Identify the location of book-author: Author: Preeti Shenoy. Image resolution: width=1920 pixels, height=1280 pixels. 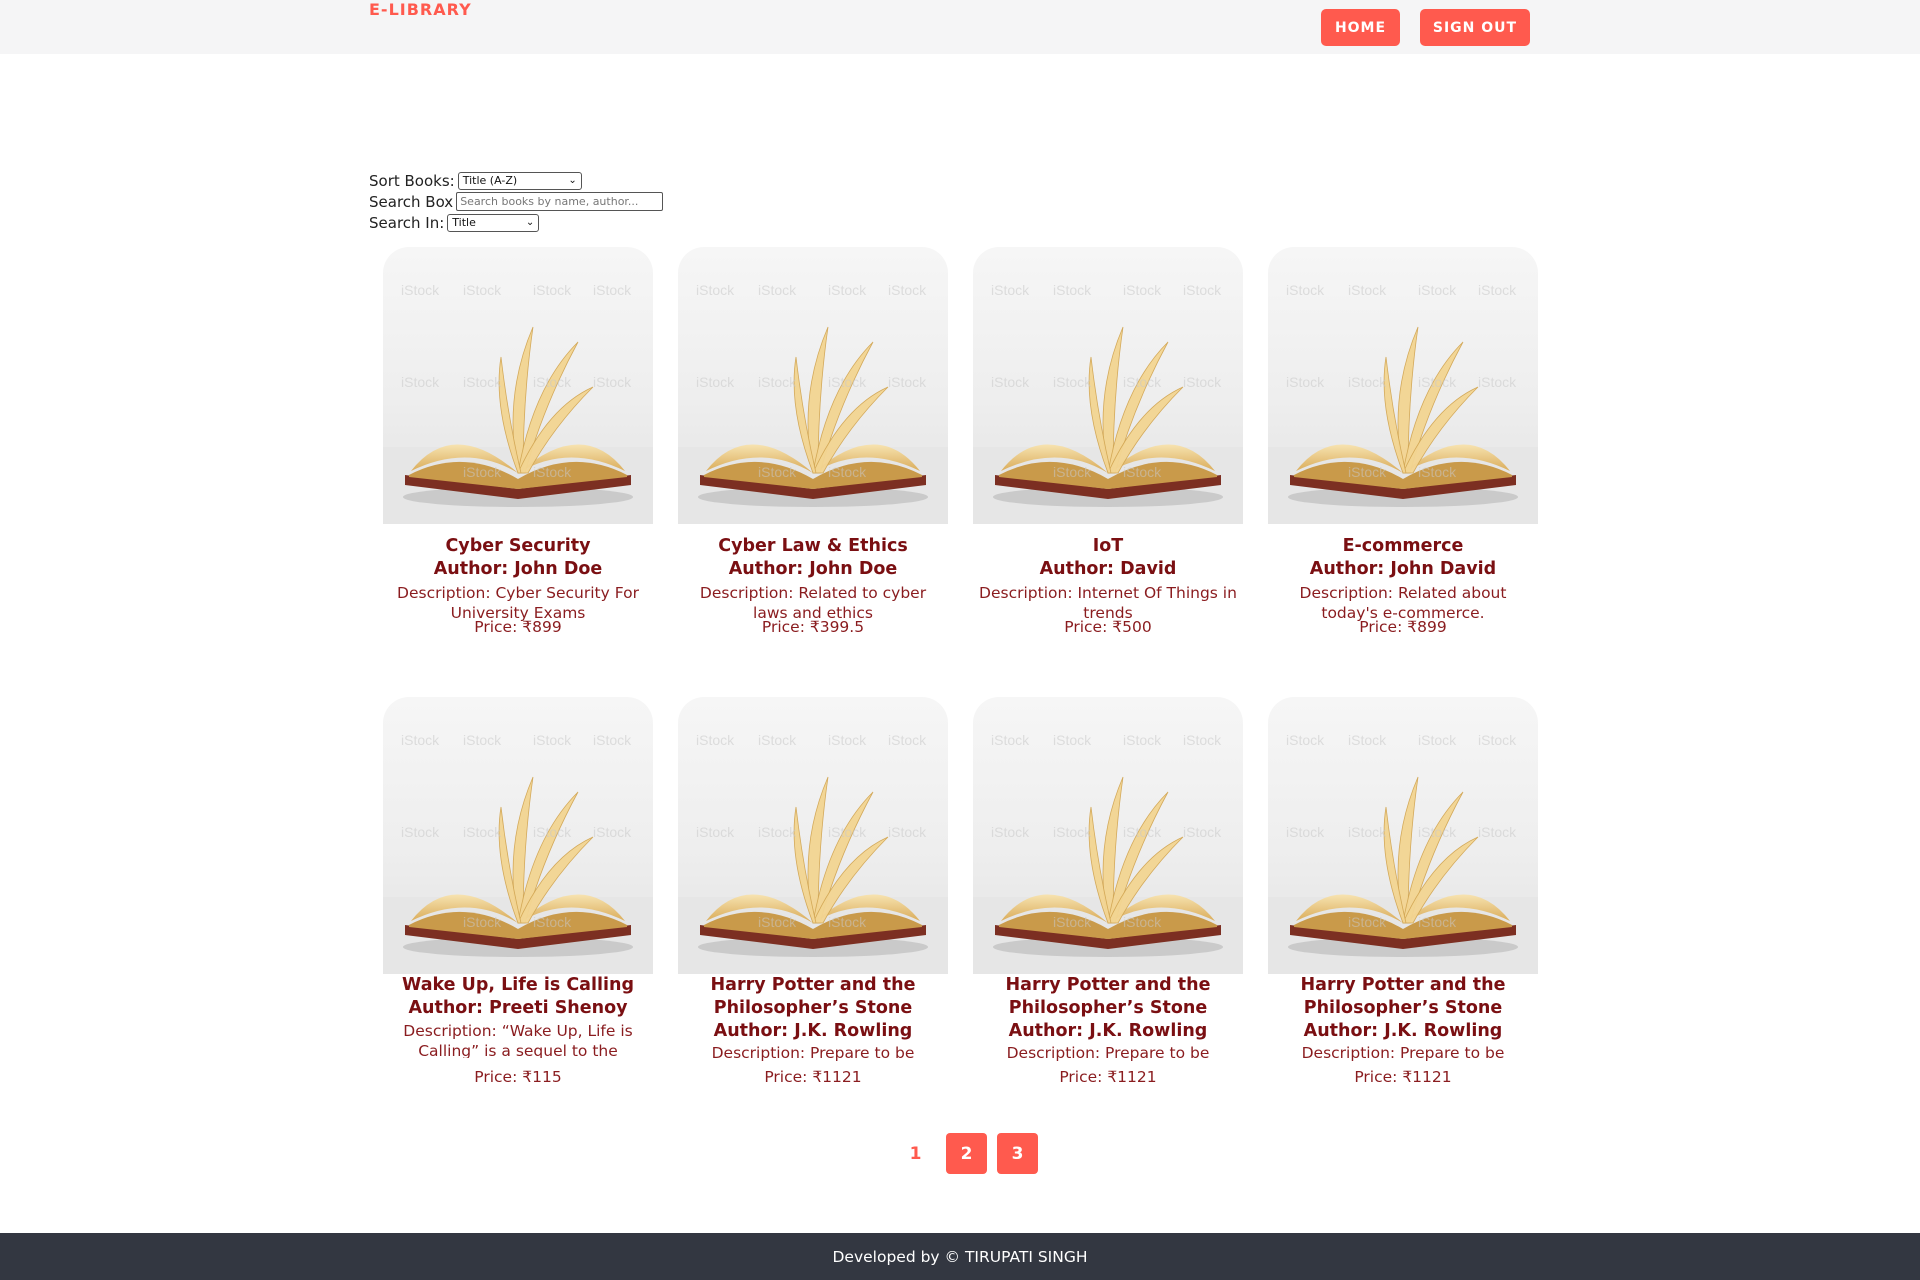
(518, 1008).